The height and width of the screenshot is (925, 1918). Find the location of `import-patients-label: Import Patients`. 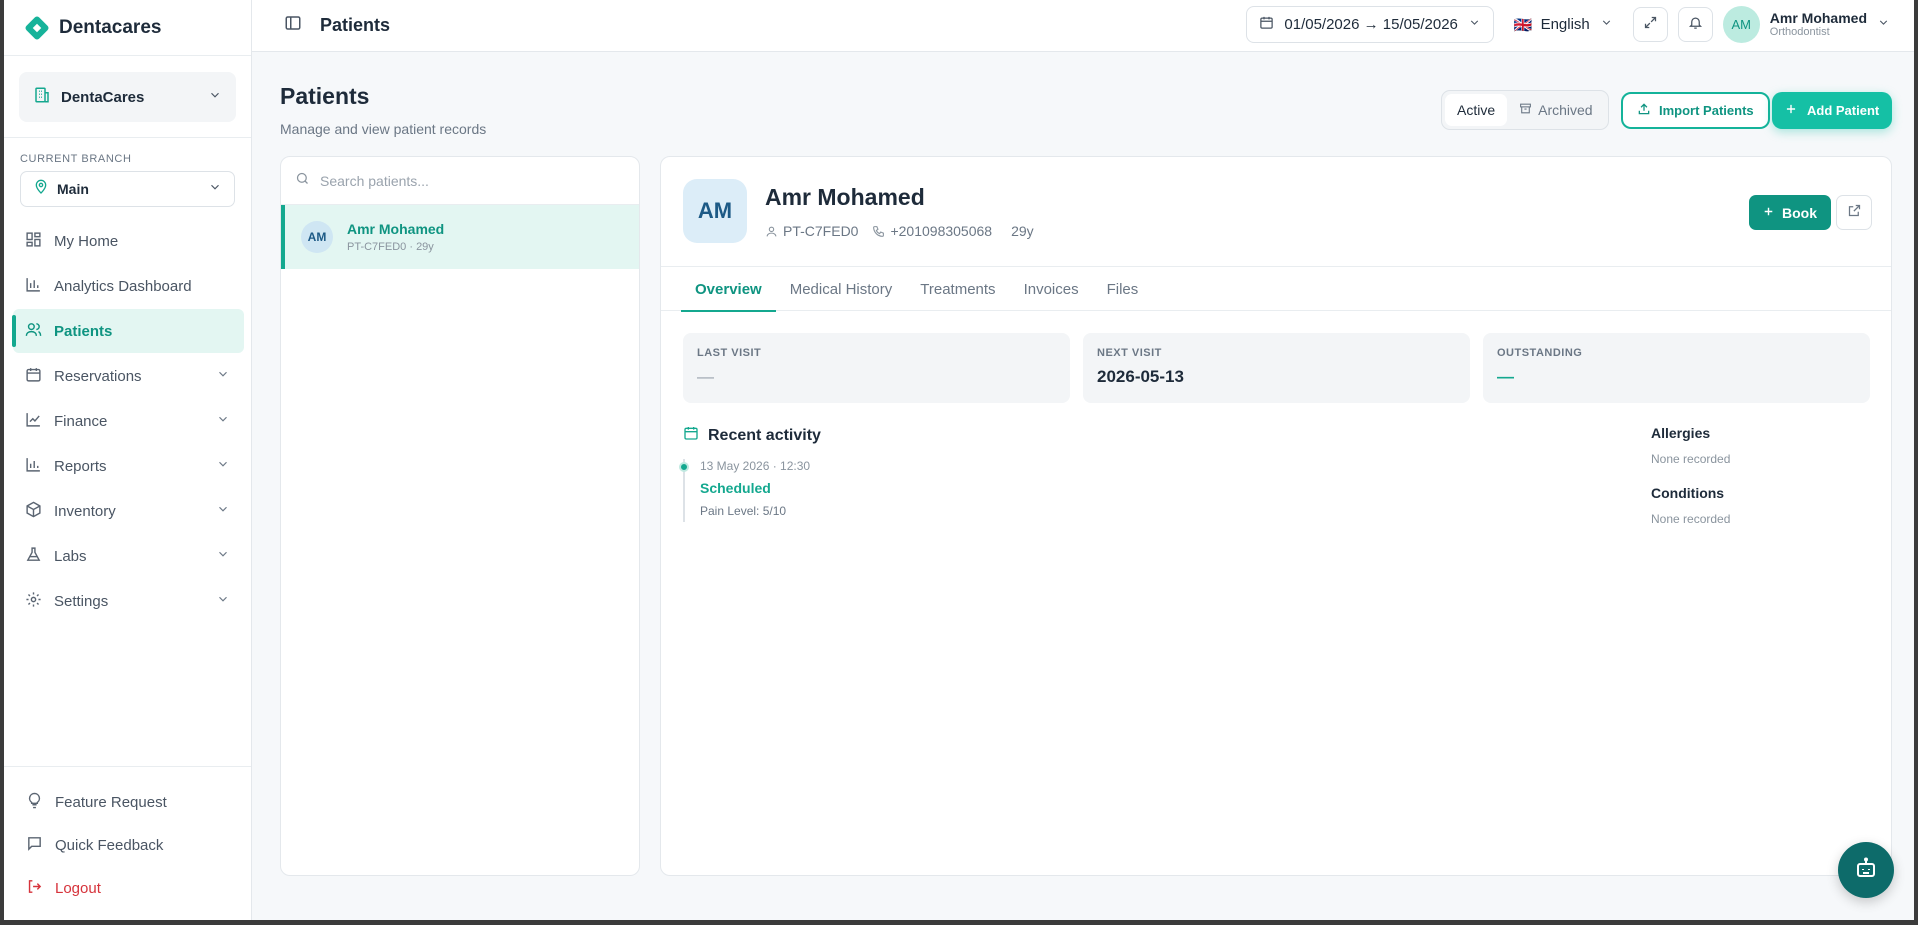

import-patients-label: Import Patients is located at coordinates (1706, 110).